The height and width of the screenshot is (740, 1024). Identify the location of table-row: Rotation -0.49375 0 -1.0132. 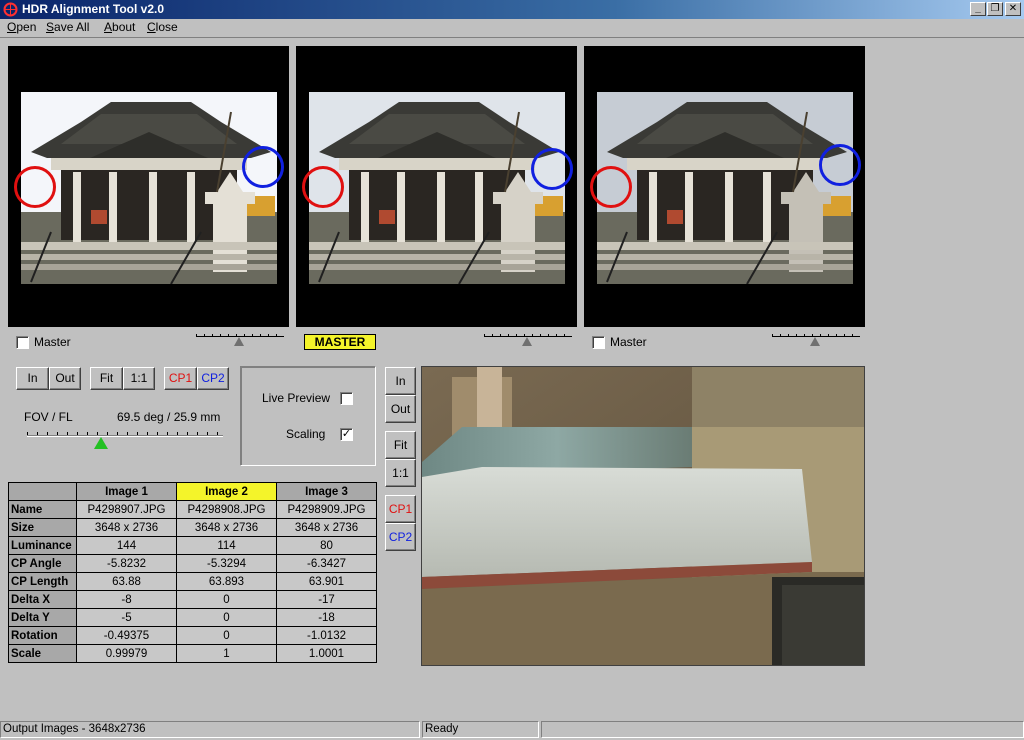
(192, 635).